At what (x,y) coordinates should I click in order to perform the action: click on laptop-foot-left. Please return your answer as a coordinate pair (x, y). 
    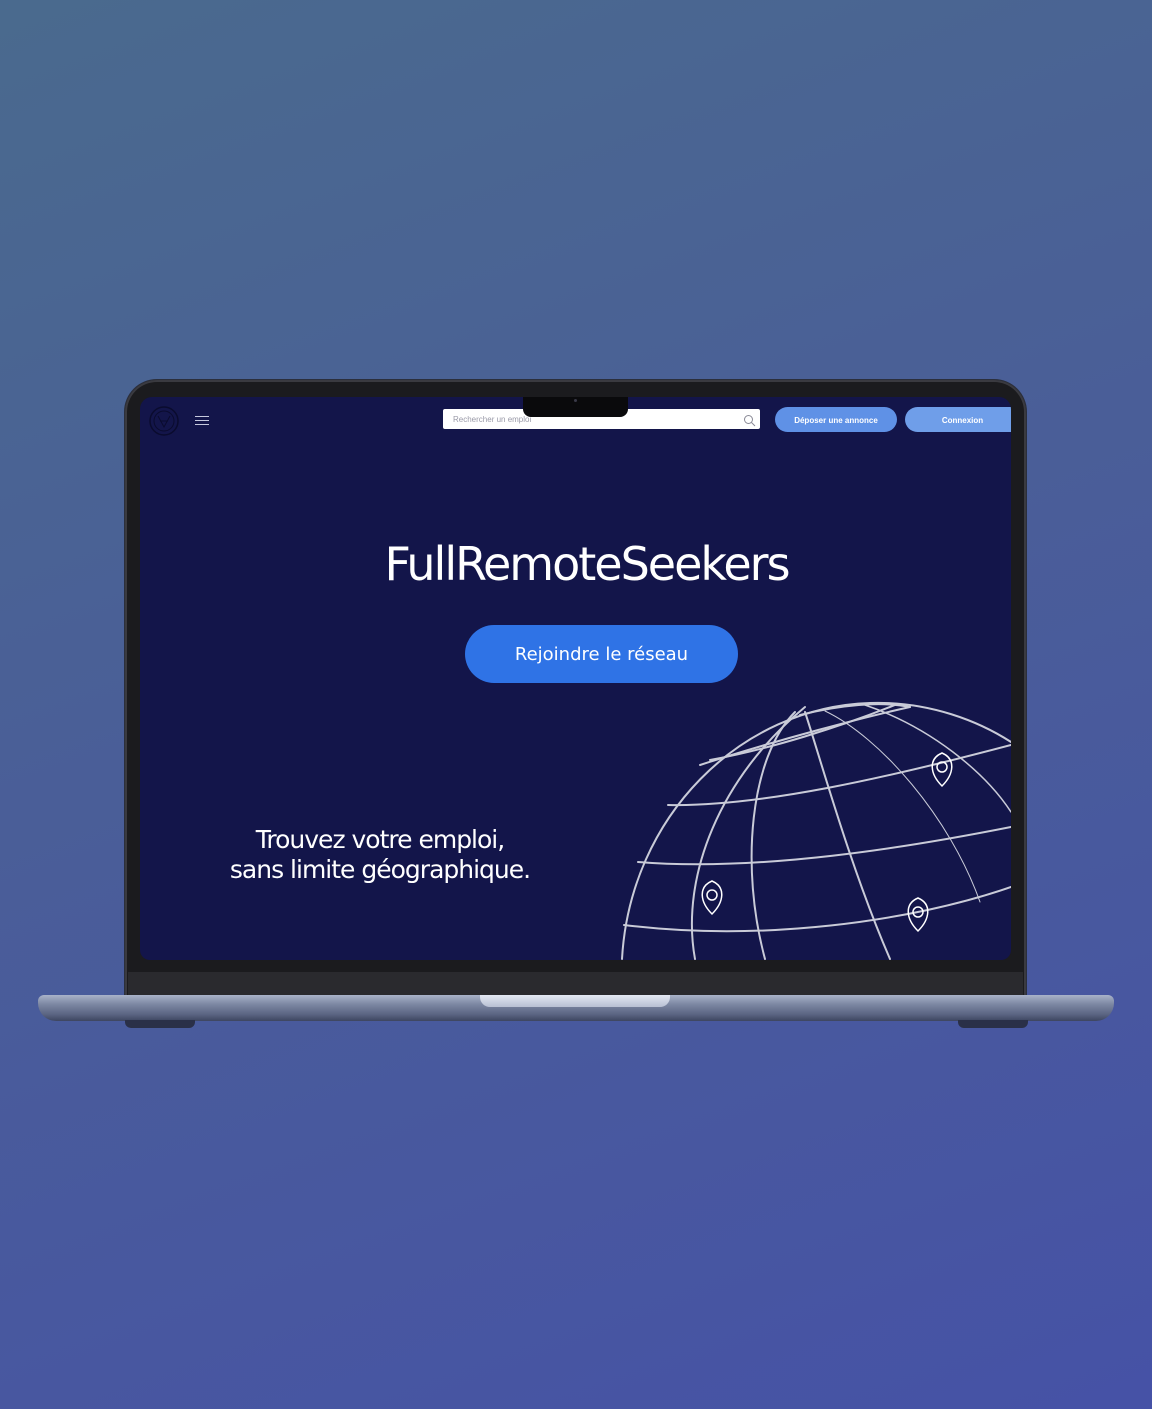
    Looking at the image, I should click on (160, 1024).